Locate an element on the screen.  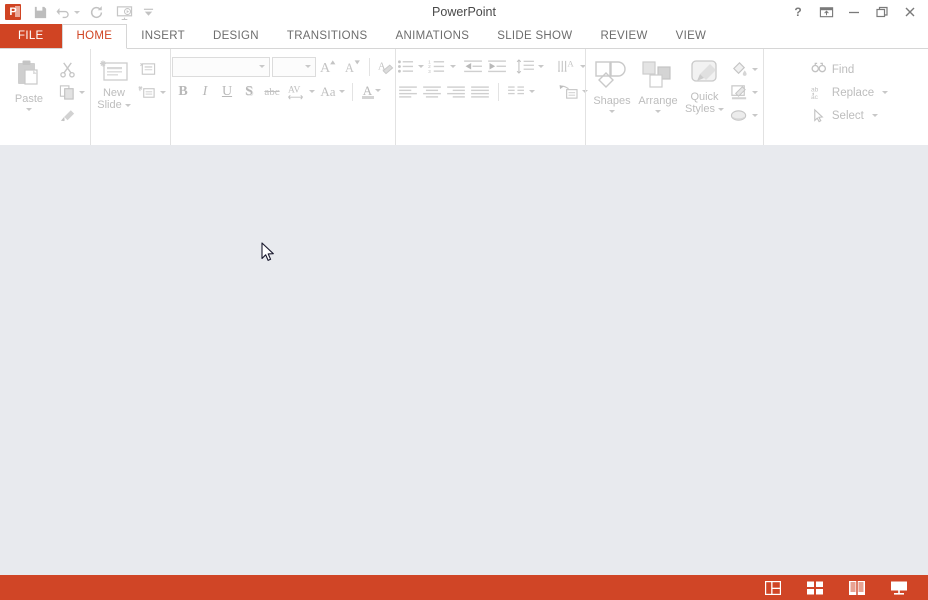
format-painter-button is located at coordinates (72, 115).